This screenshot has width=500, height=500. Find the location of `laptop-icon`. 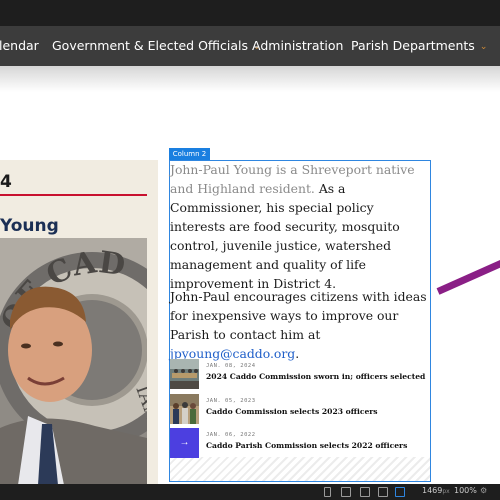

laptop-icon is located at coordinates (383, 492).